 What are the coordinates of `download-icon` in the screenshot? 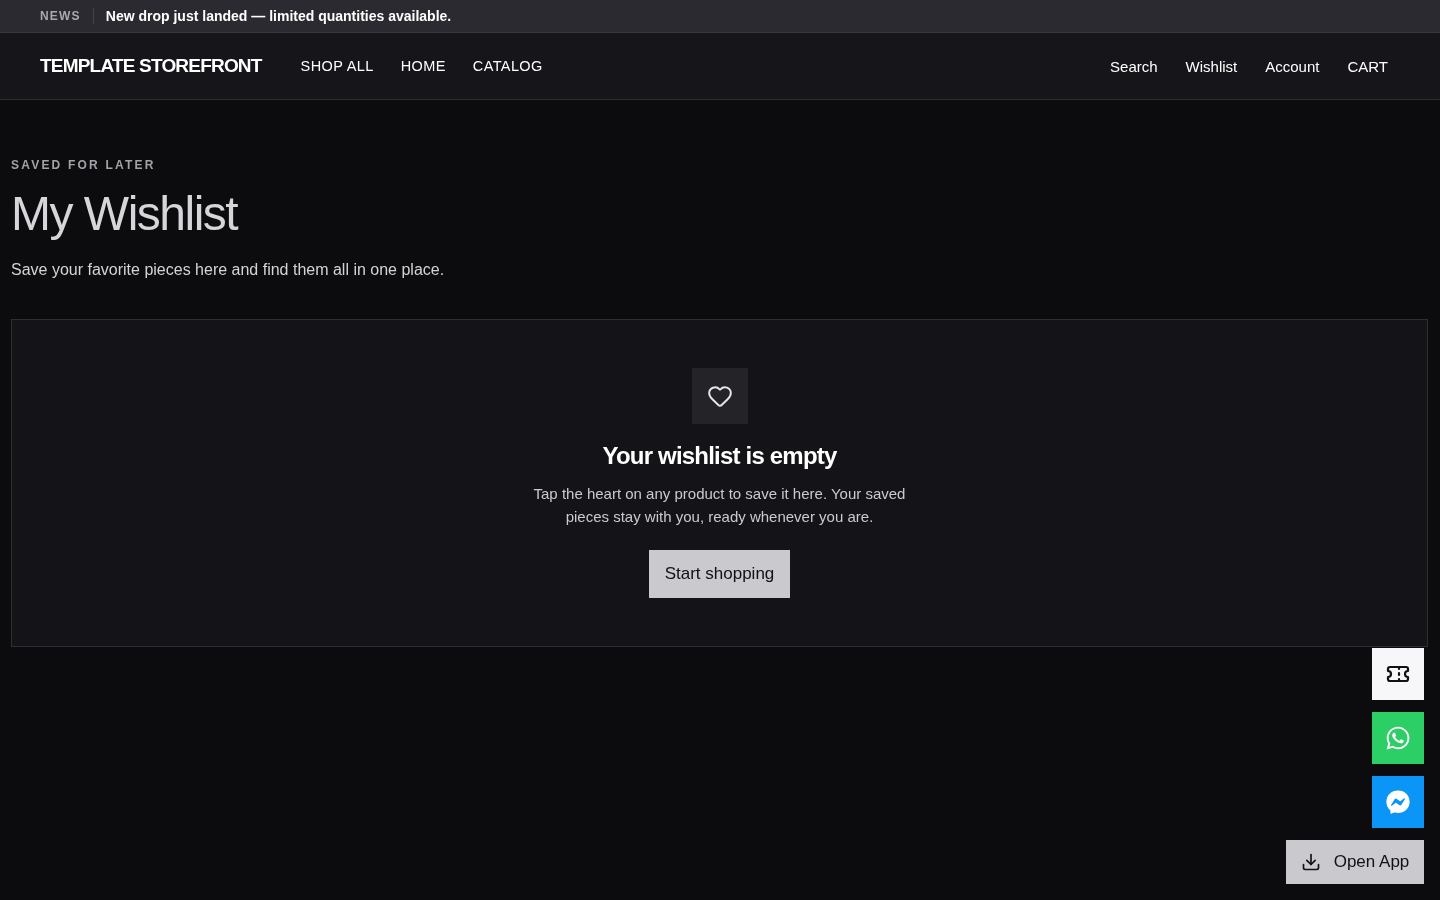 It's located at (1310, 862).